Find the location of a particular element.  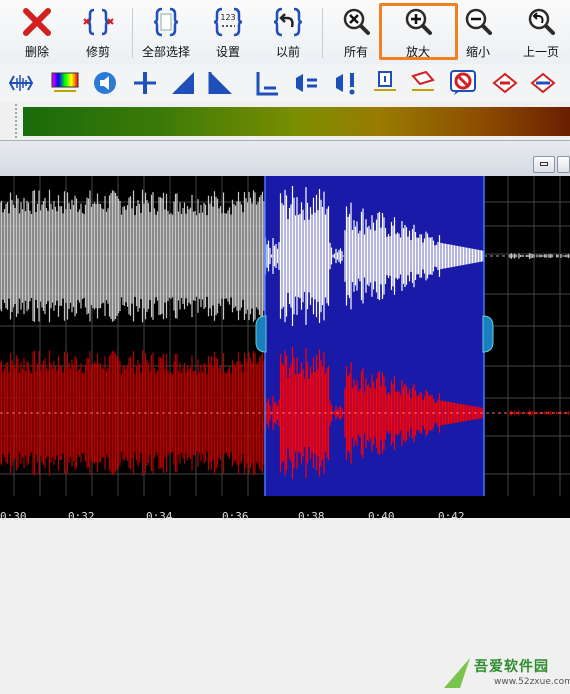

zoom-out-button: 缩小 is located at coordinates (478, 34).